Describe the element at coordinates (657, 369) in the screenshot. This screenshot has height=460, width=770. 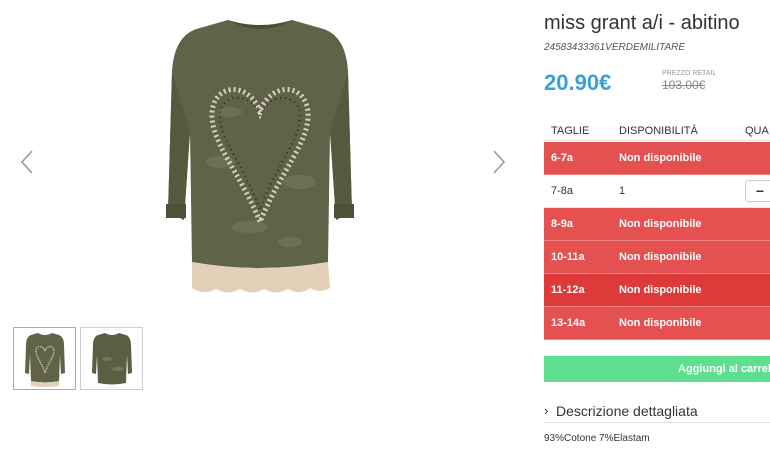
I see `add-to-cart-button: Aggiungi al carrello` at that location.